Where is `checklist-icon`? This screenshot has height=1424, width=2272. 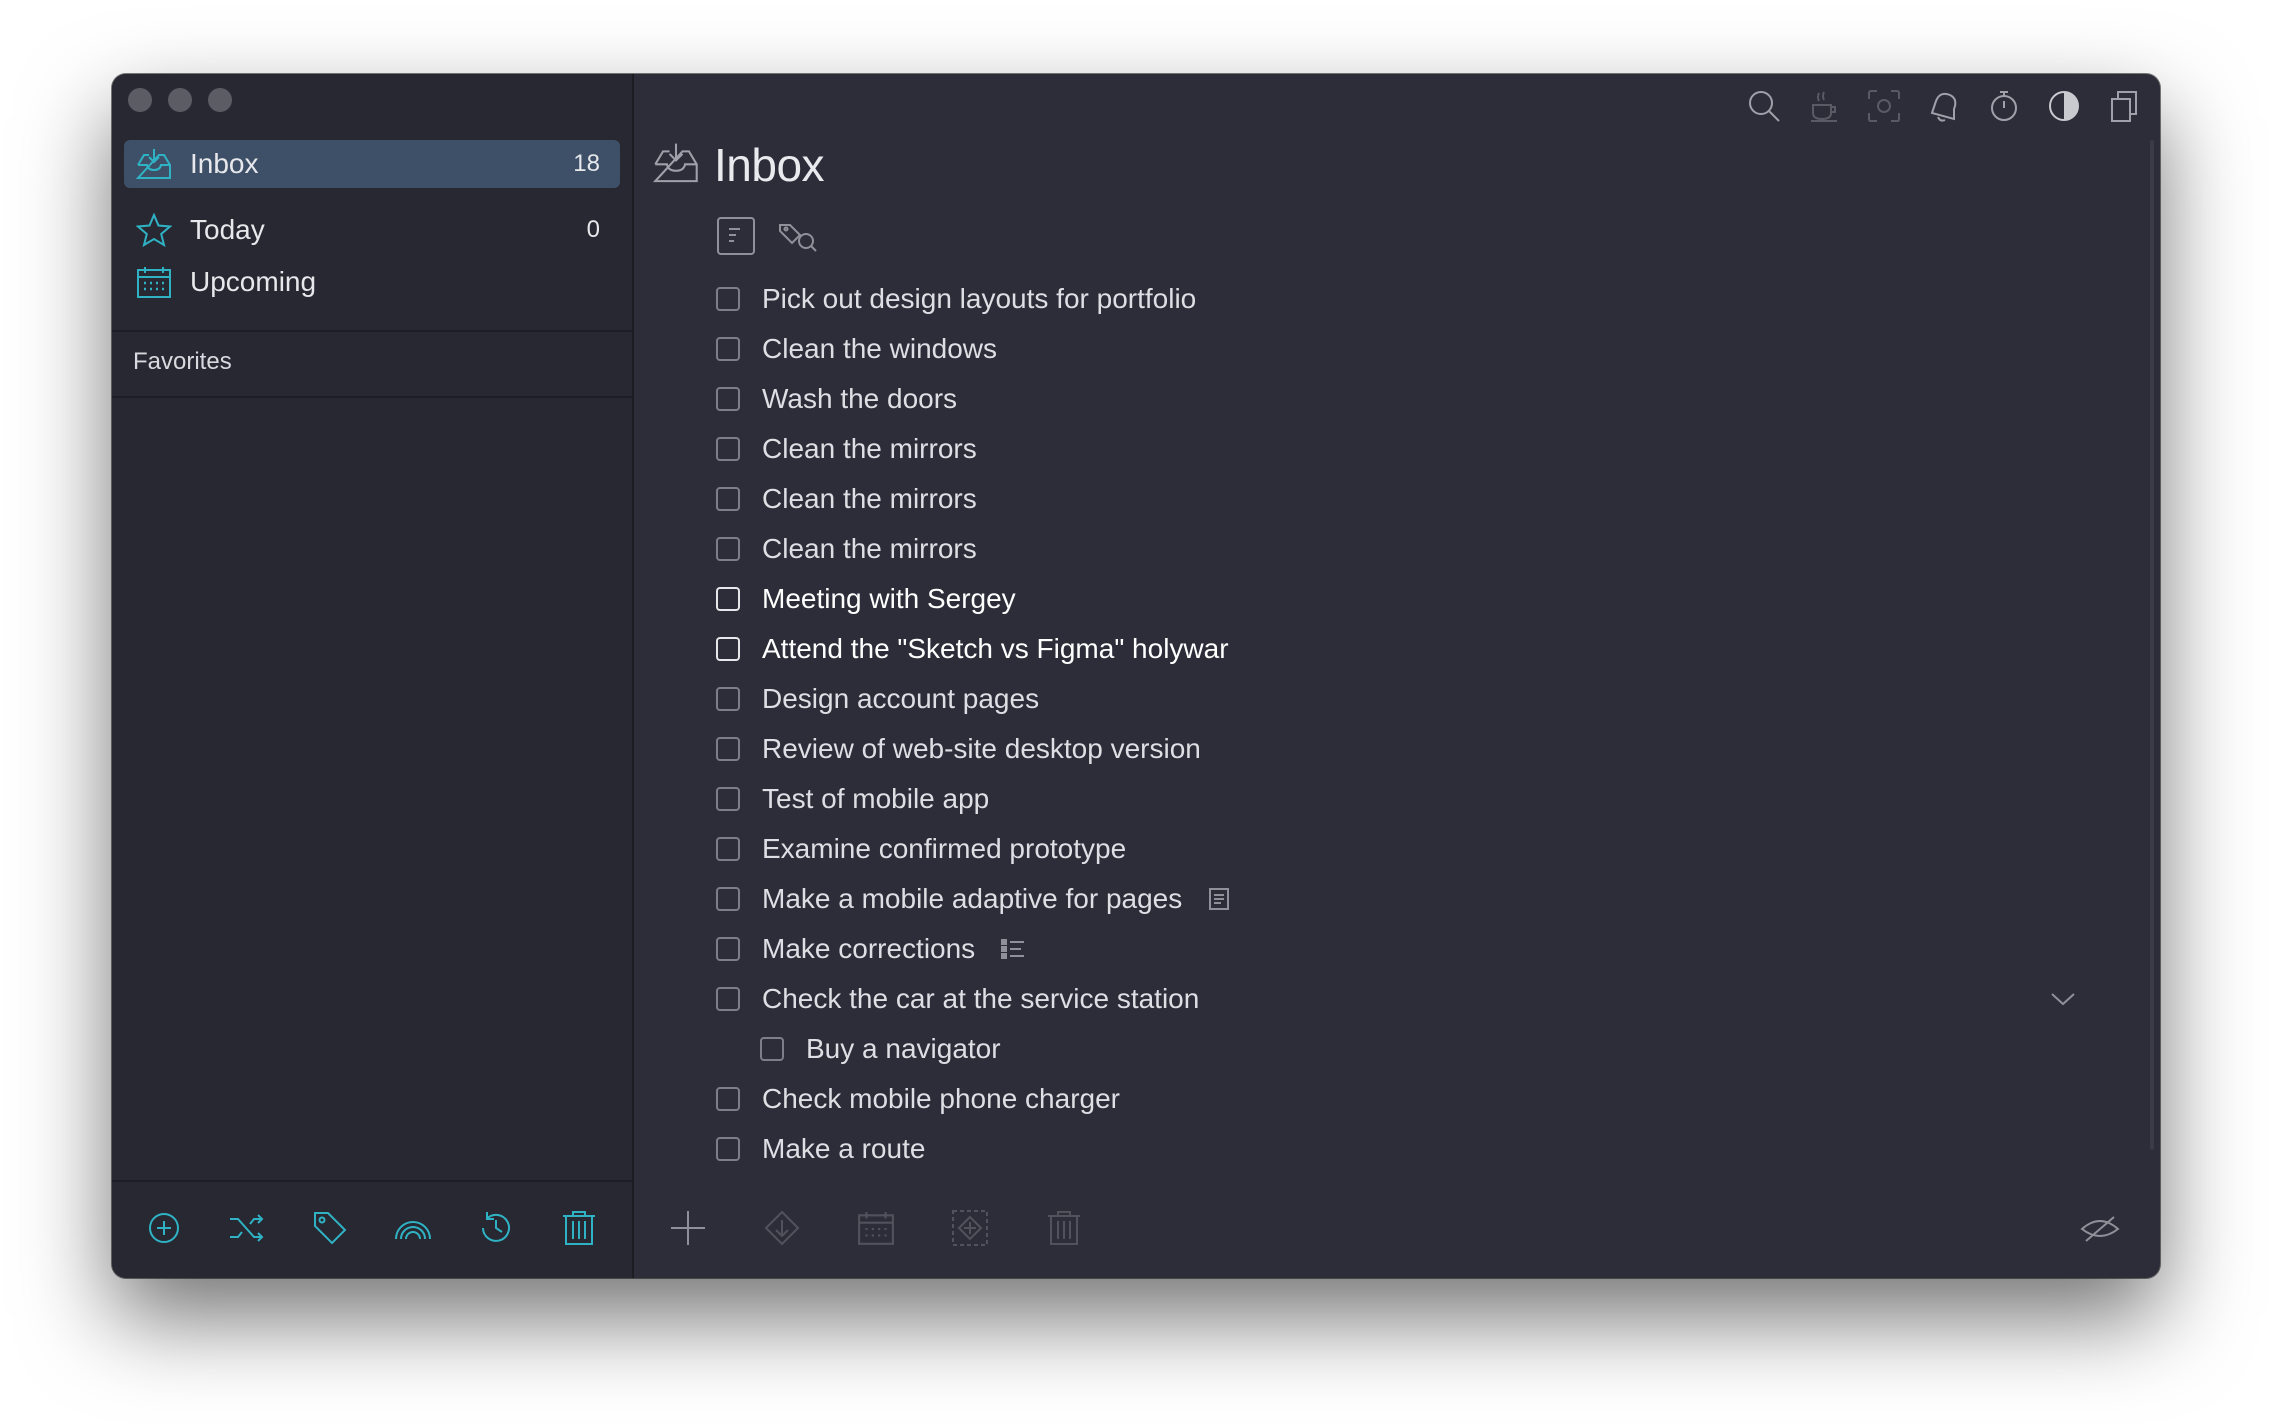 checklist-icon is located at coordinates (1013, 949).